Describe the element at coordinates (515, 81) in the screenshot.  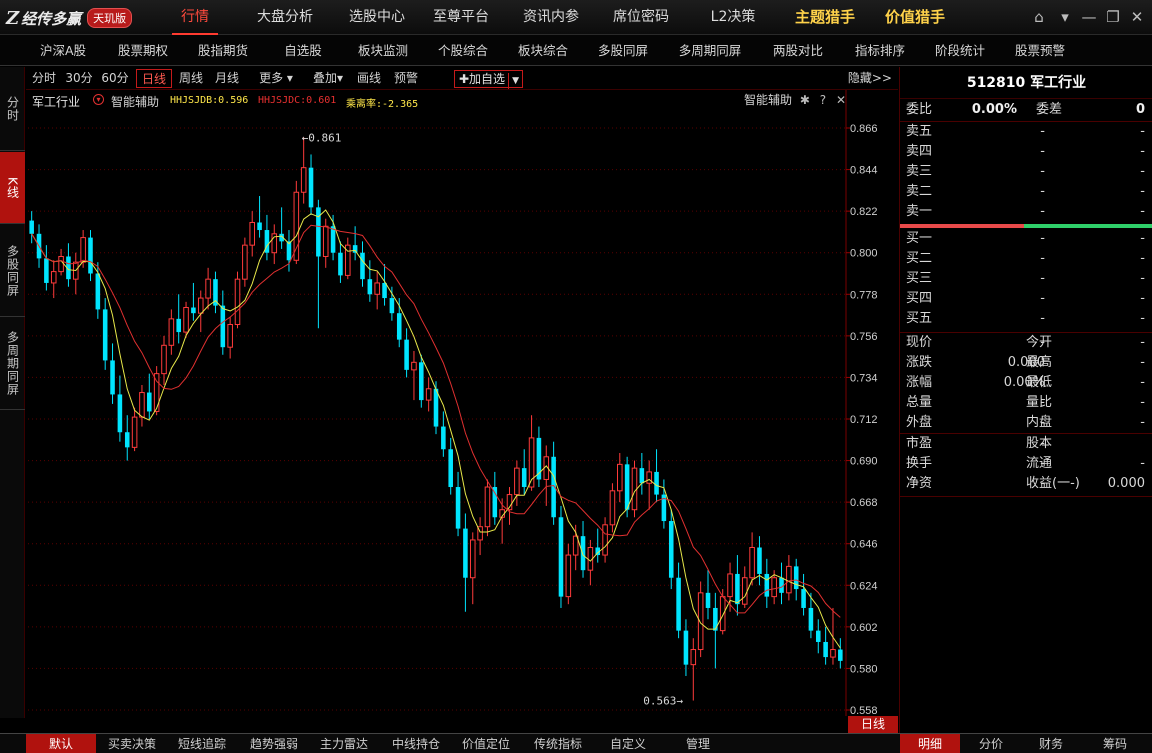
I see `add-favorite-dropdown-icon: ▼` at that location.